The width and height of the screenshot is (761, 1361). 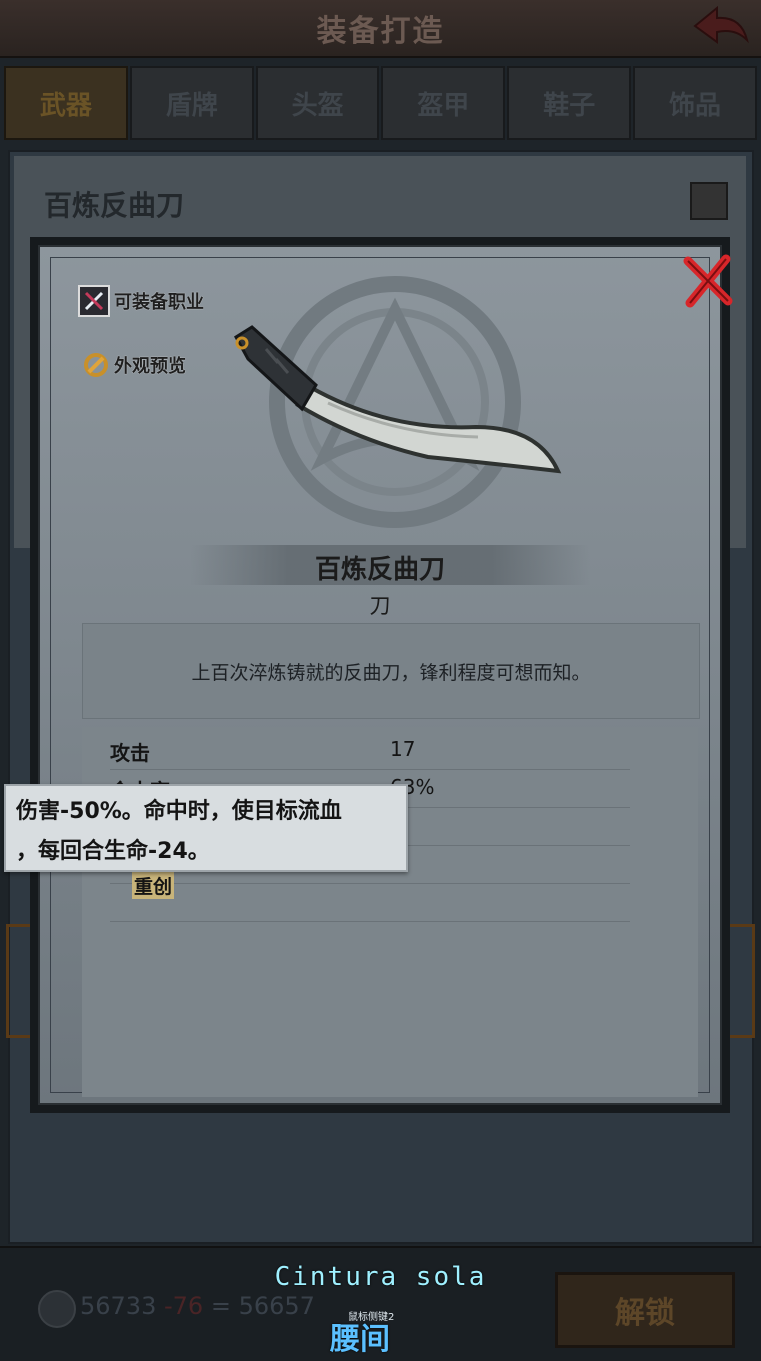 What do you see at coordinates (184, 1306) in the screenshot?
I see `coin-cost: -76` at bounding box center [184, 1306].